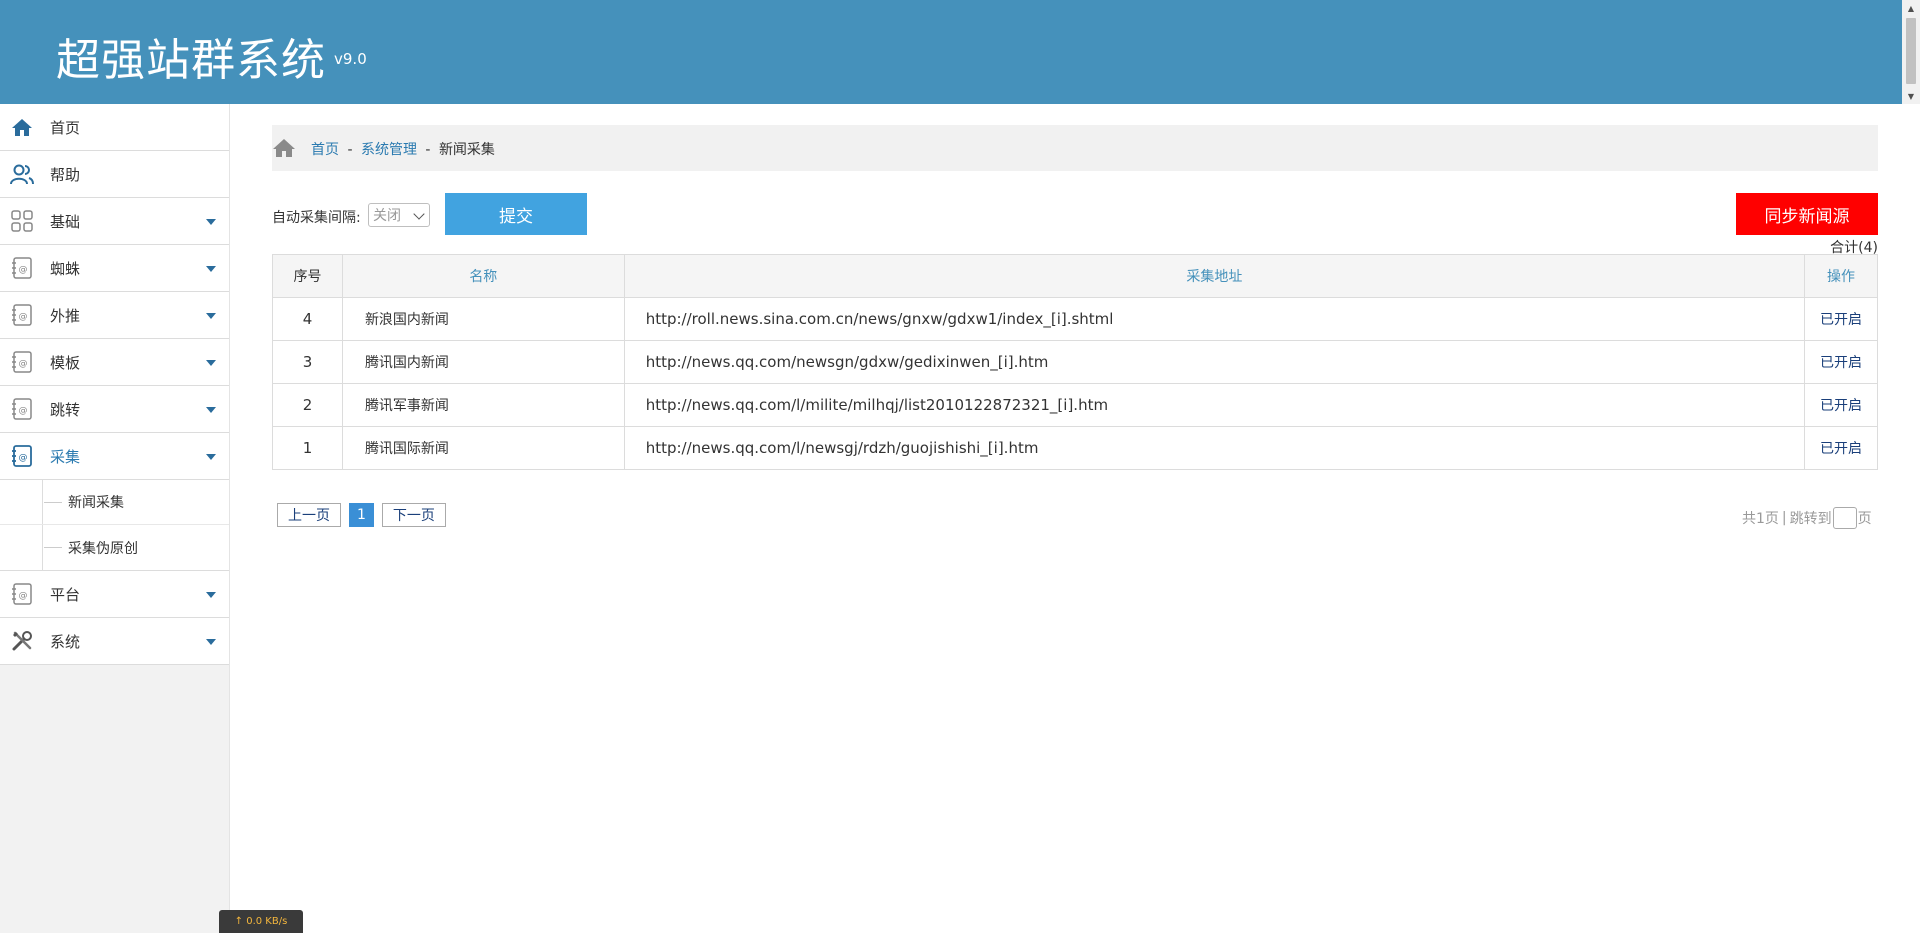  I want to click on breadcrumb-current: 新闻采集, so click(466, 150).